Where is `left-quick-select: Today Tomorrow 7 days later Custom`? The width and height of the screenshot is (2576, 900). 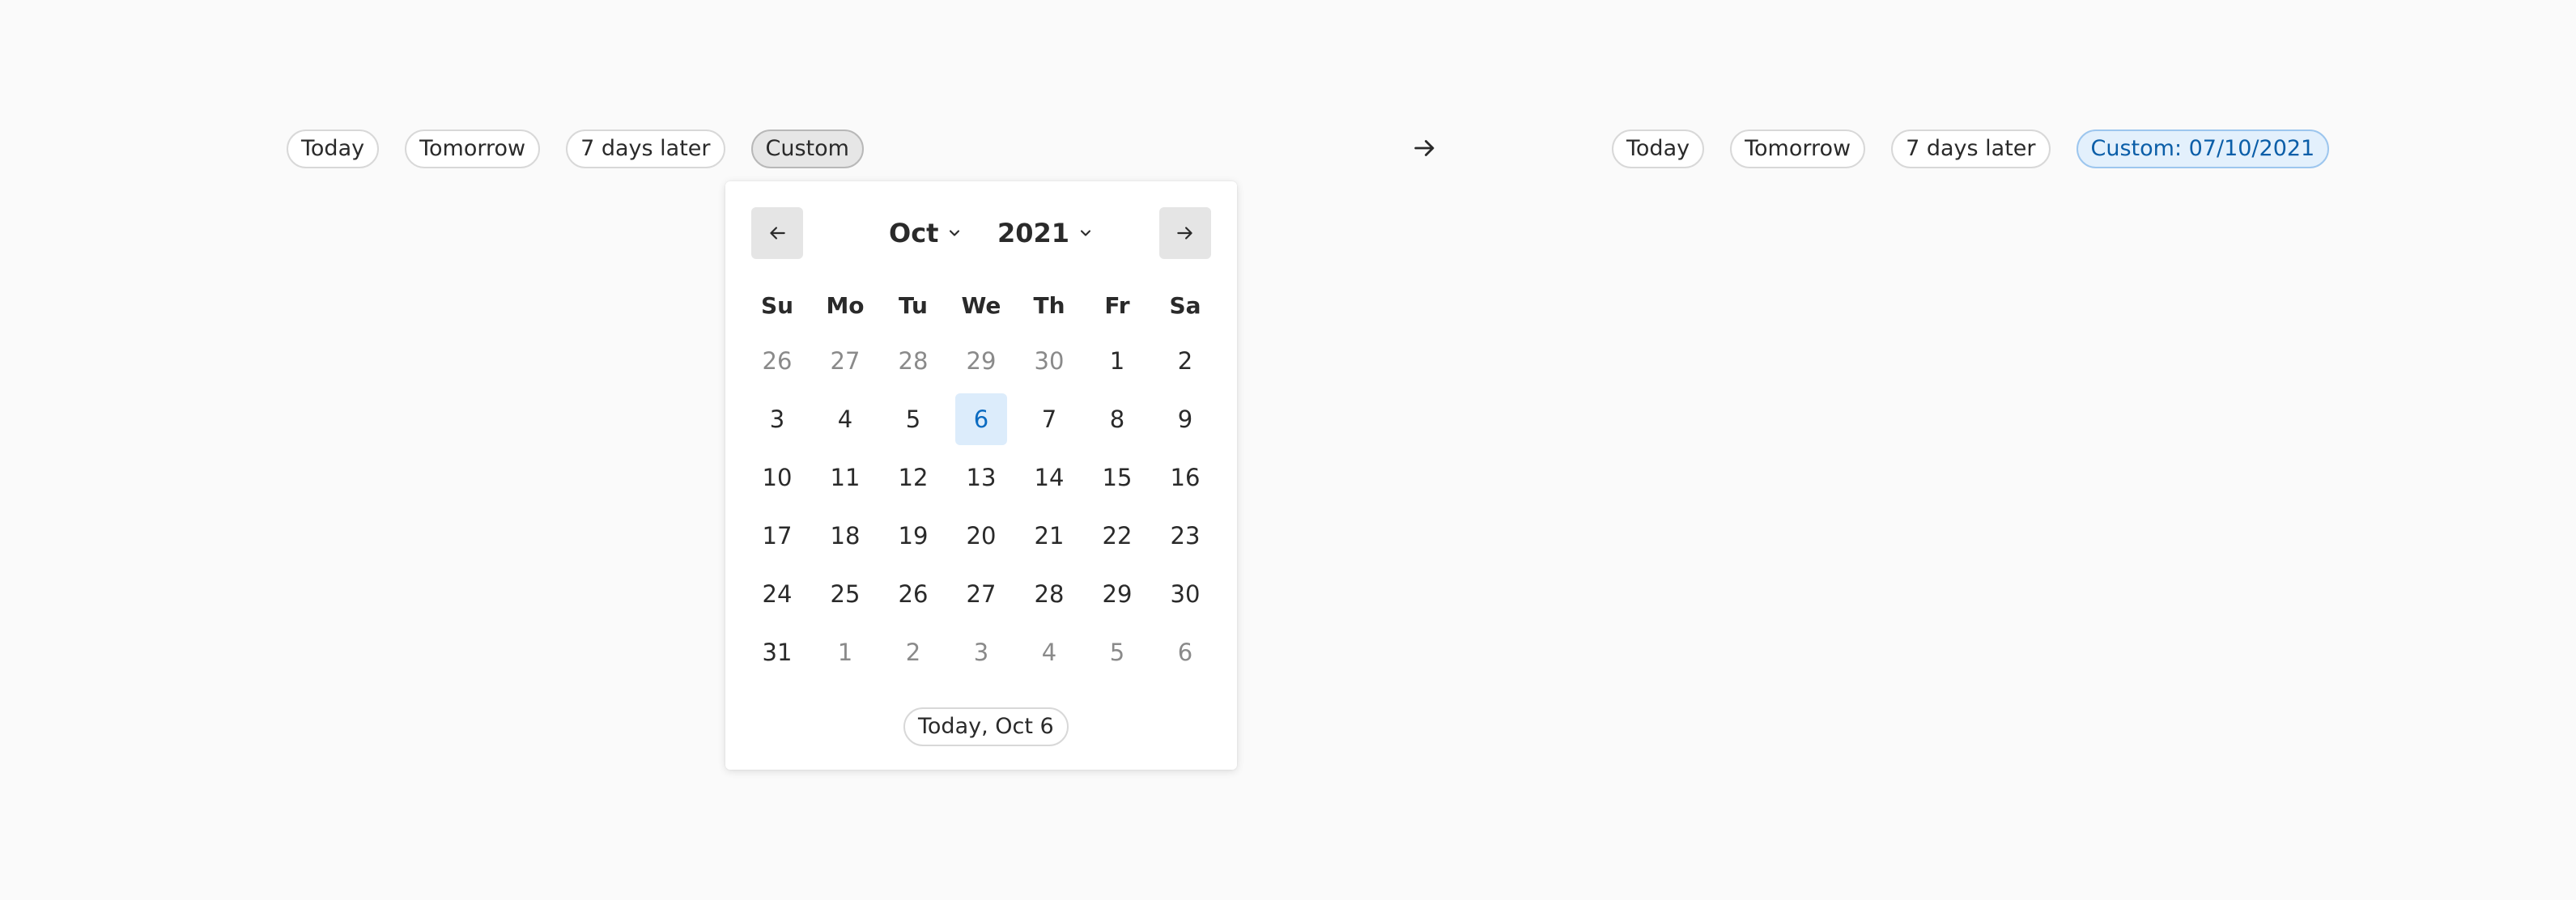
left-quick-select: Today Tomorrow 7 days later Custom is located at coordinates (588, 148).